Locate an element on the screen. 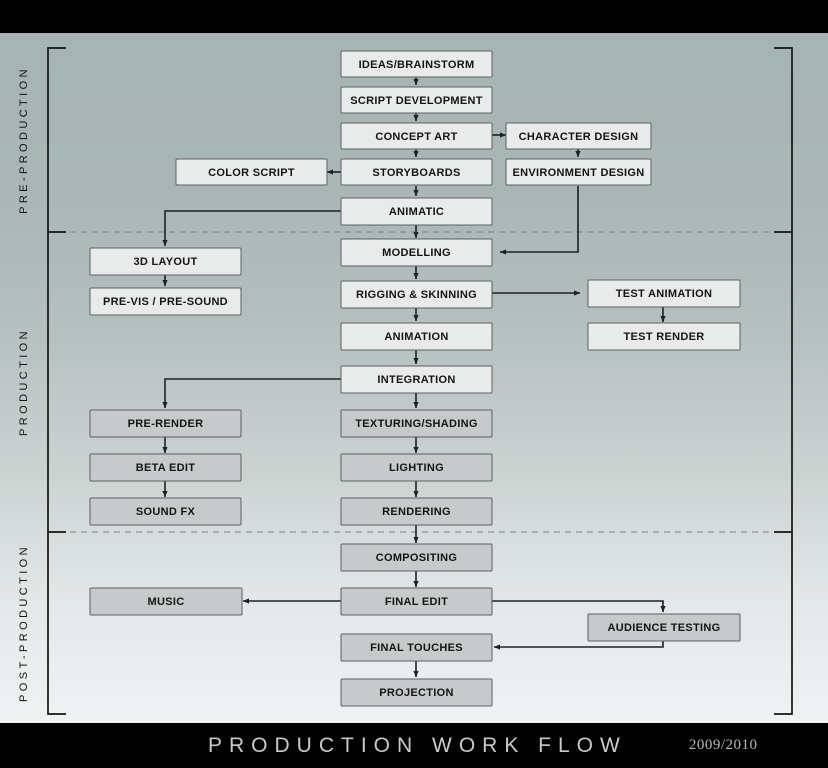 The image size is (828, 768). edge-finaledit-audience is located at coordinates (579, 606).